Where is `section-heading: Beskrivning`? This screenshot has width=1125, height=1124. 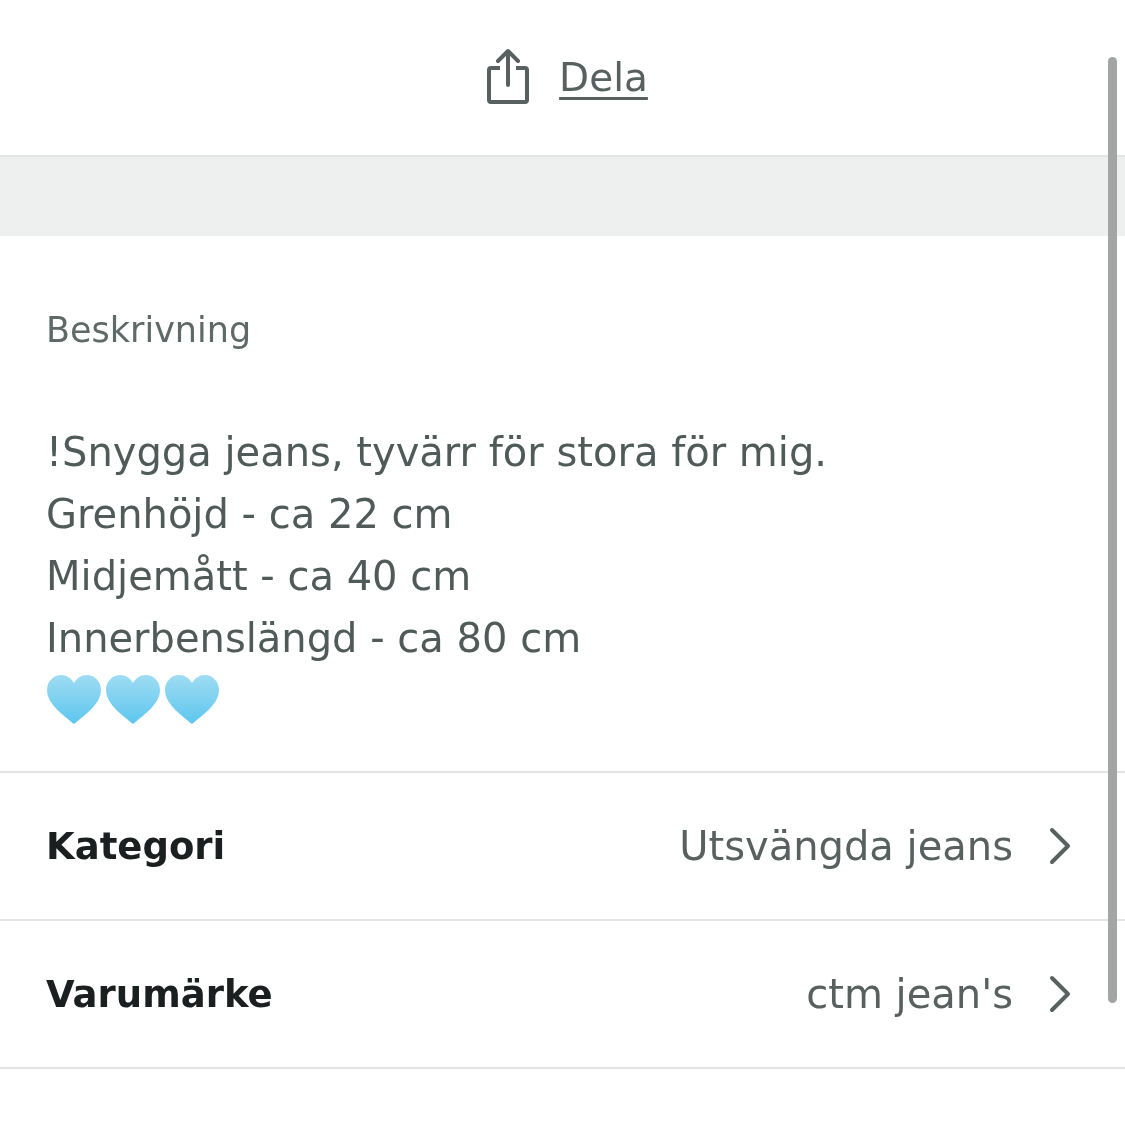 section-heading: Beskrivning is located at coordinates (149, 330).